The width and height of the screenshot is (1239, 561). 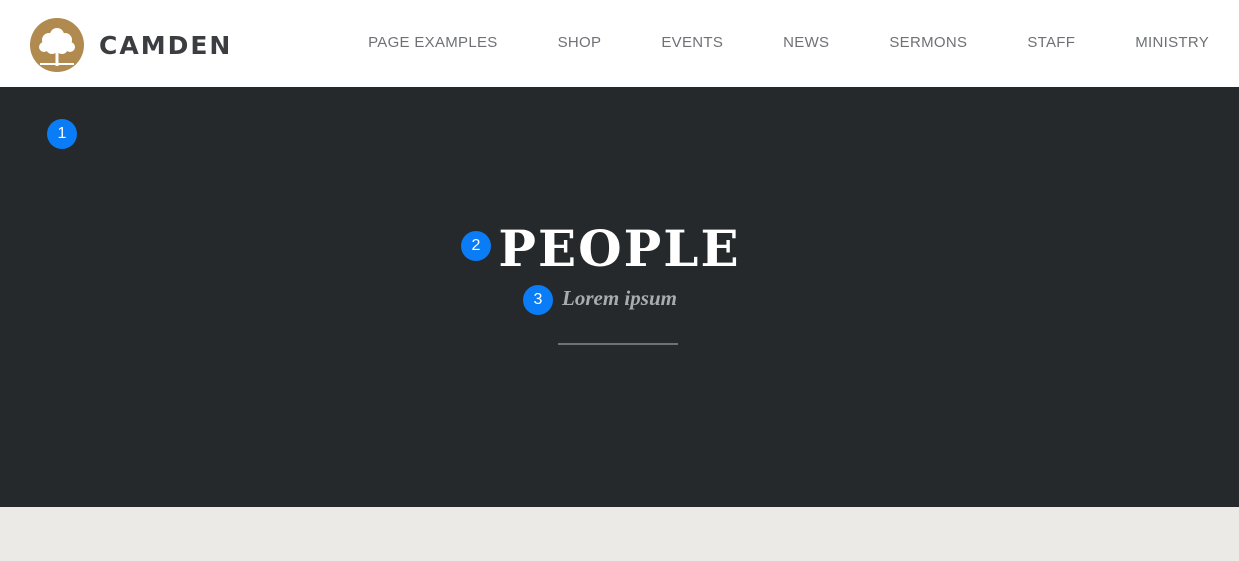 What do you see at coordinates (580, 42) in the screenshot?
I see `nav-item-shop: SHOP` at bounding box center [580, 42].